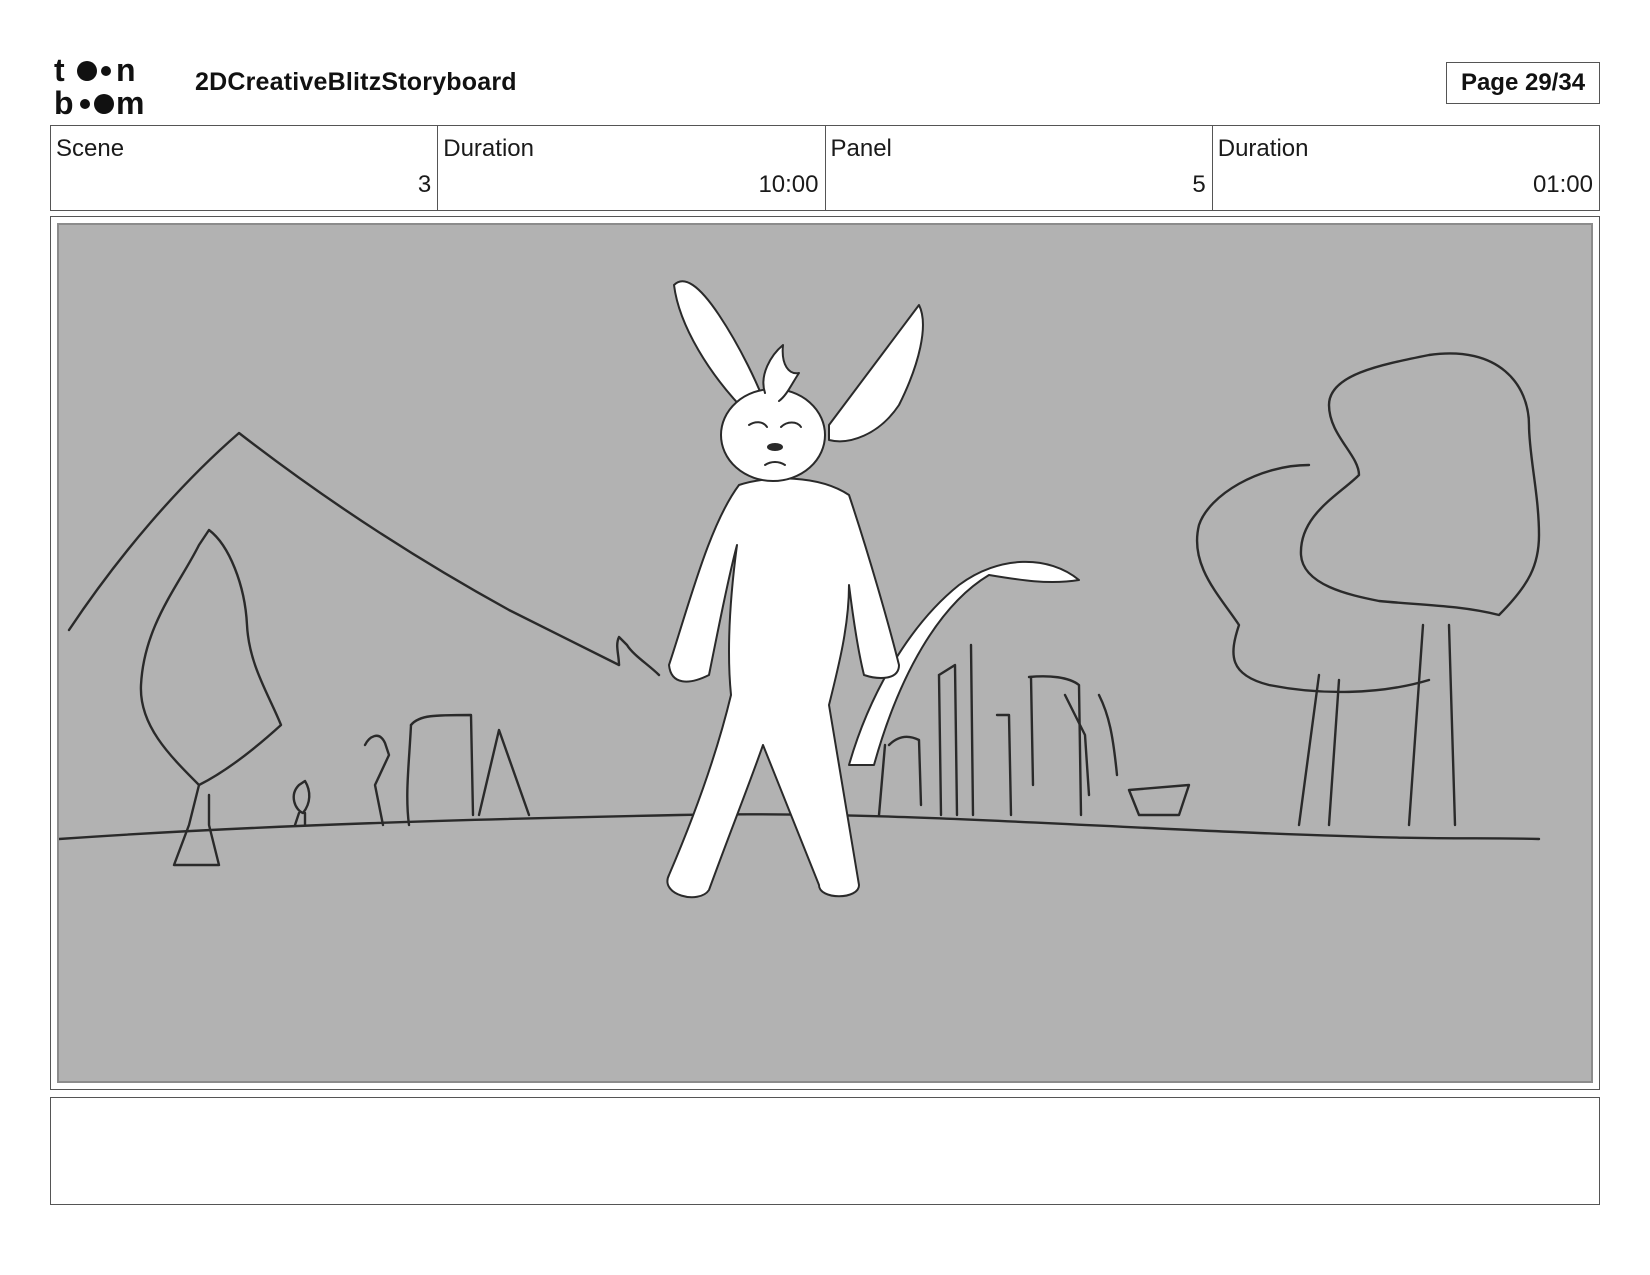 The height and width of the screenshot is (1275, 1650). Describe the element at coordinates (783, 688) in the screenshot. I see `body` at that location.